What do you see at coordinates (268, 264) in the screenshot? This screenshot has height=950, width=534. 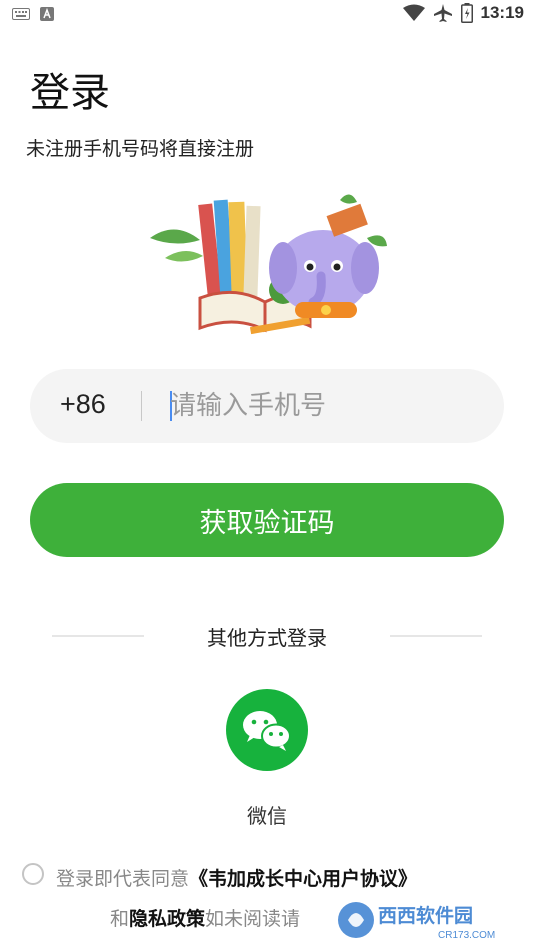 I see `books-elephant-illustration` at bounding box center [268, 264].